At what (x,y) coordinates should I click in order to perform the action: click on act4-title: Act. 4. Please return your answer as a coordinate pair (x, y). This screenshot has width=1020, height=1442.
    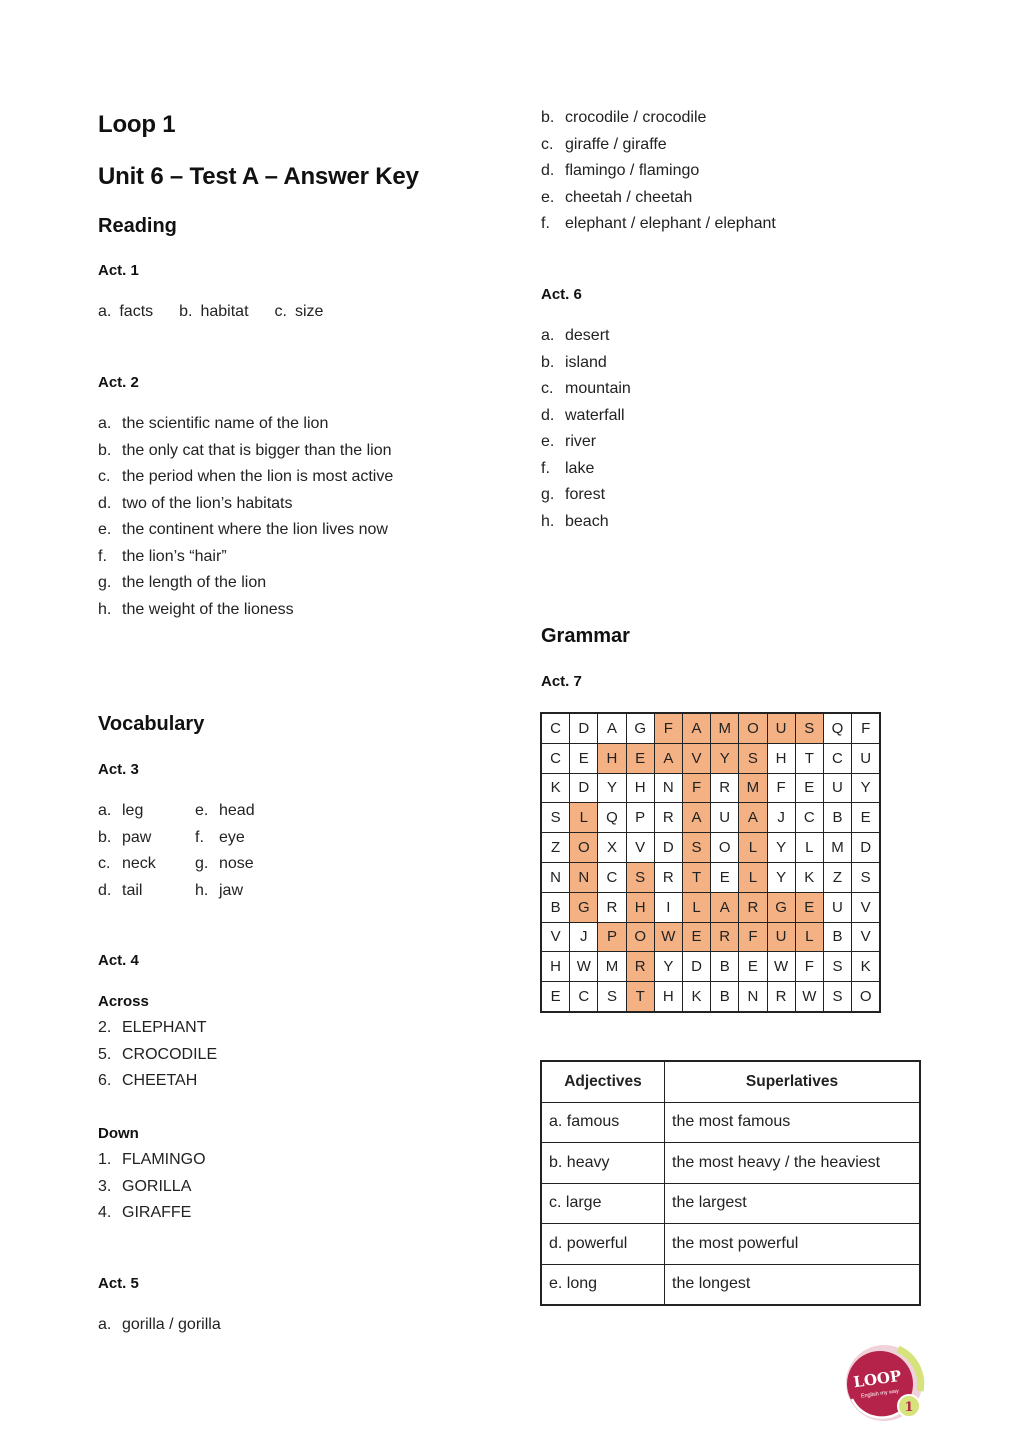
    Looking at the image, I should click on (118, 960).